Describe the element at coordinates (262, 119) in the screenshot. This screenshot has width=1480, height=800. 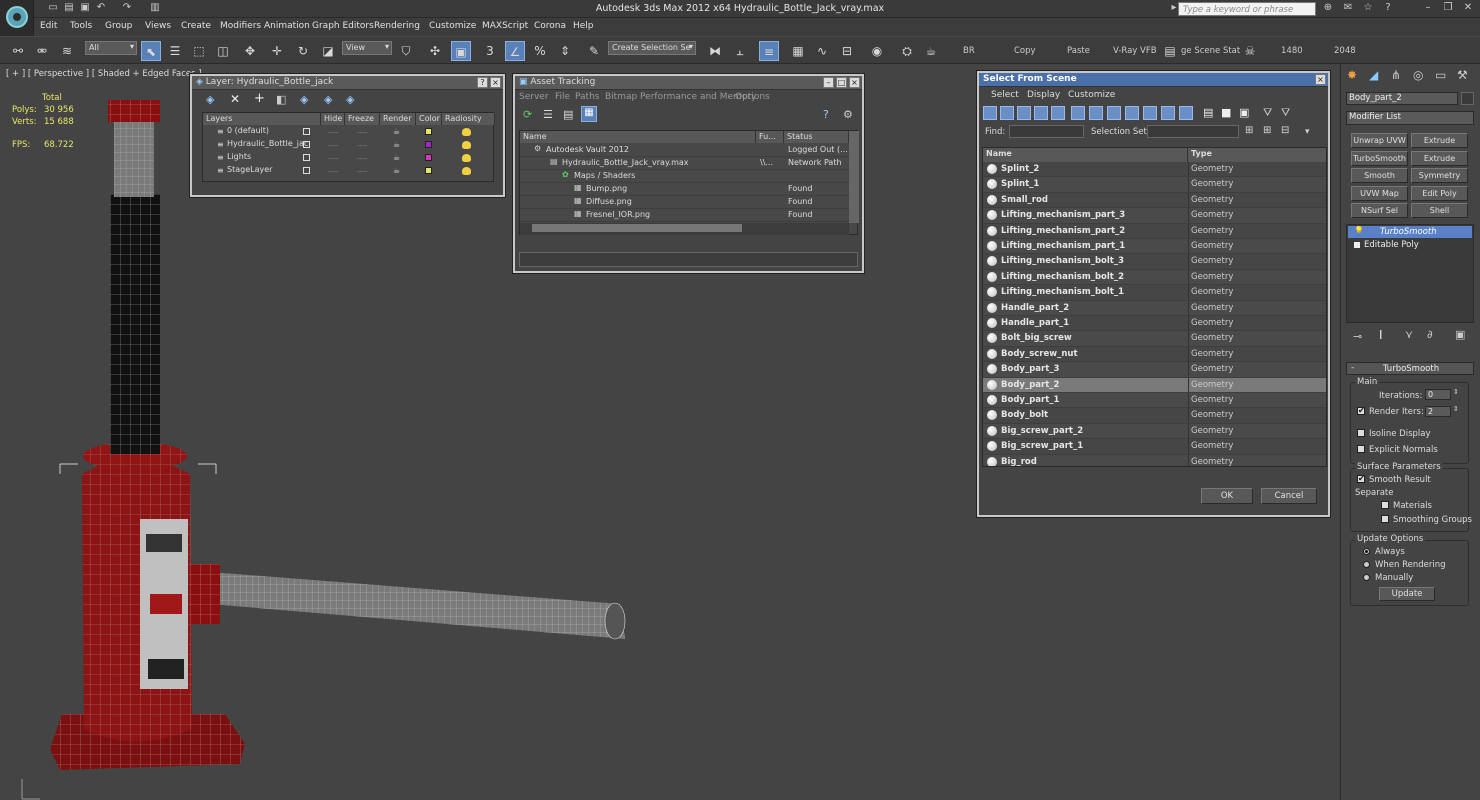
I see `col-layers: Layers` at that location.